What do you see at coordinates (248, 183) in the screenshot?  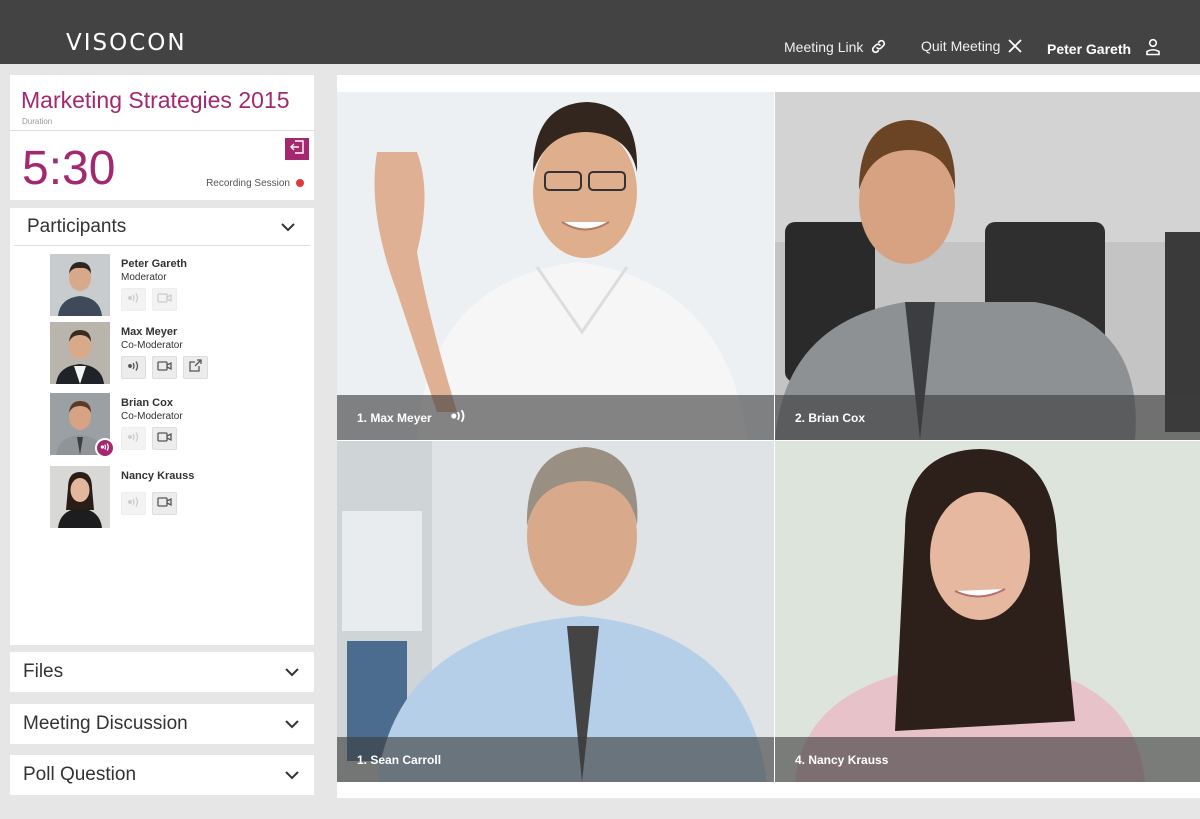 I see `recording-label: Recording Session` at bounding box center [248, 183].